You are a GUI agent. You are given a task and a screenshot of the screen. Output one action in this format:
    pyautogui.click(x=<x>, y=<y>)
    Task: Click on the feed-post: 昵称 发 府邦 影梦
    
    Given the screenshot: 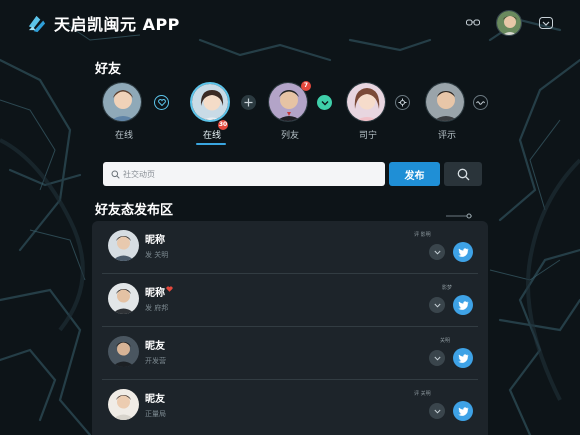 What is the action you would take?
    pyautogui.click(x=290, y=300)
    